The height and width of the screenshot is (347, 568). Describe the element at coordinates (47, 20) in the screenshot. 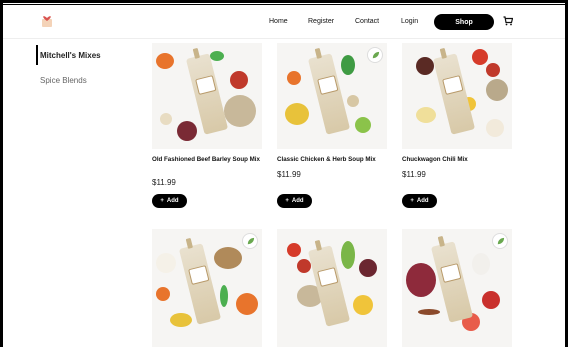

I see `brand-logo-icon` at that location.